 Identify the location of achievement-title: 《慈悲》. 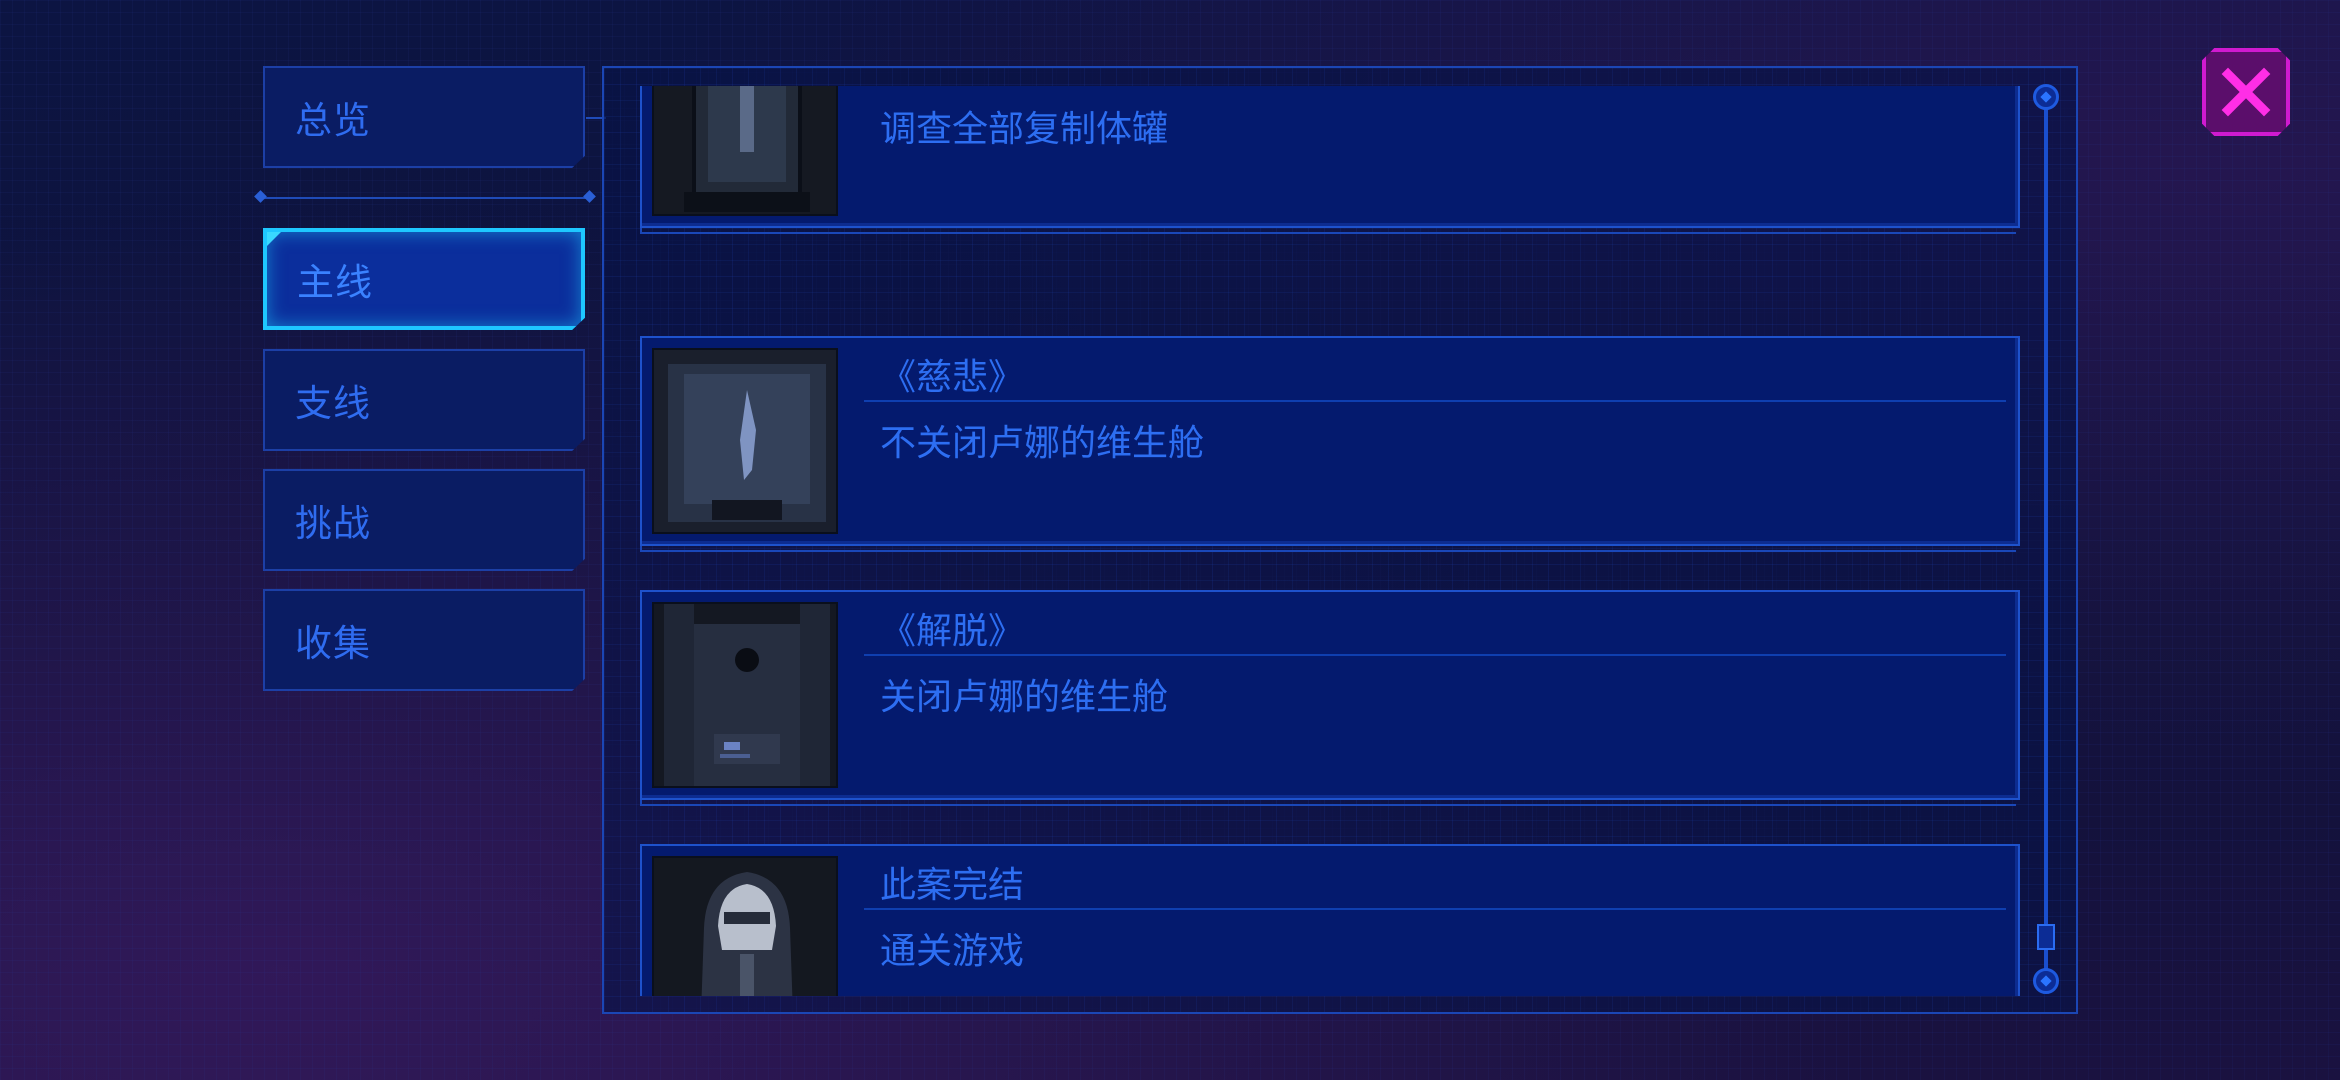
(952, 377).